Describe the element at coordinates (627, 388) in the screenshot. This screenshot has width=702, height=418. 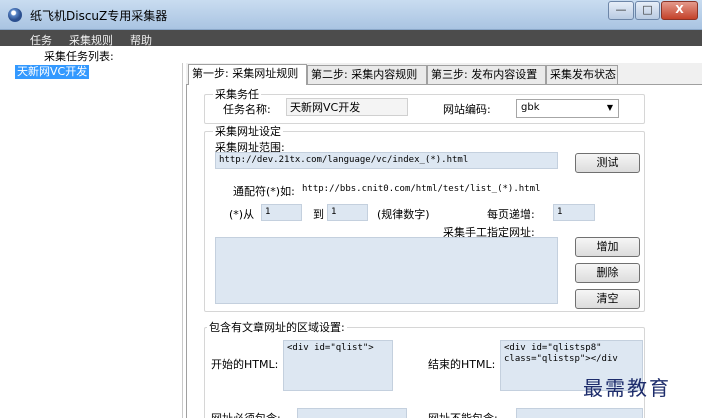
I see `watermark-logo: 最需教育` at that location.